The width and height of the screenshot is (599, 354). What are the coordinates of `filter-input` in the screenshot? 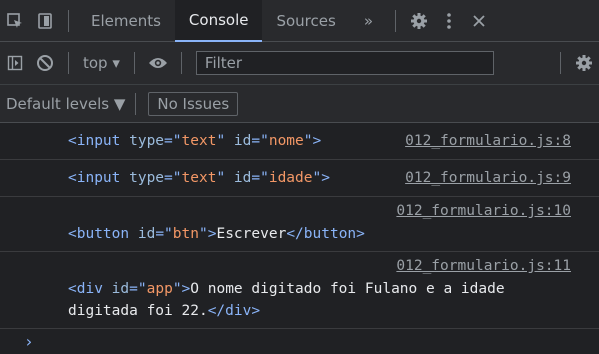 It's located at (344, 63).